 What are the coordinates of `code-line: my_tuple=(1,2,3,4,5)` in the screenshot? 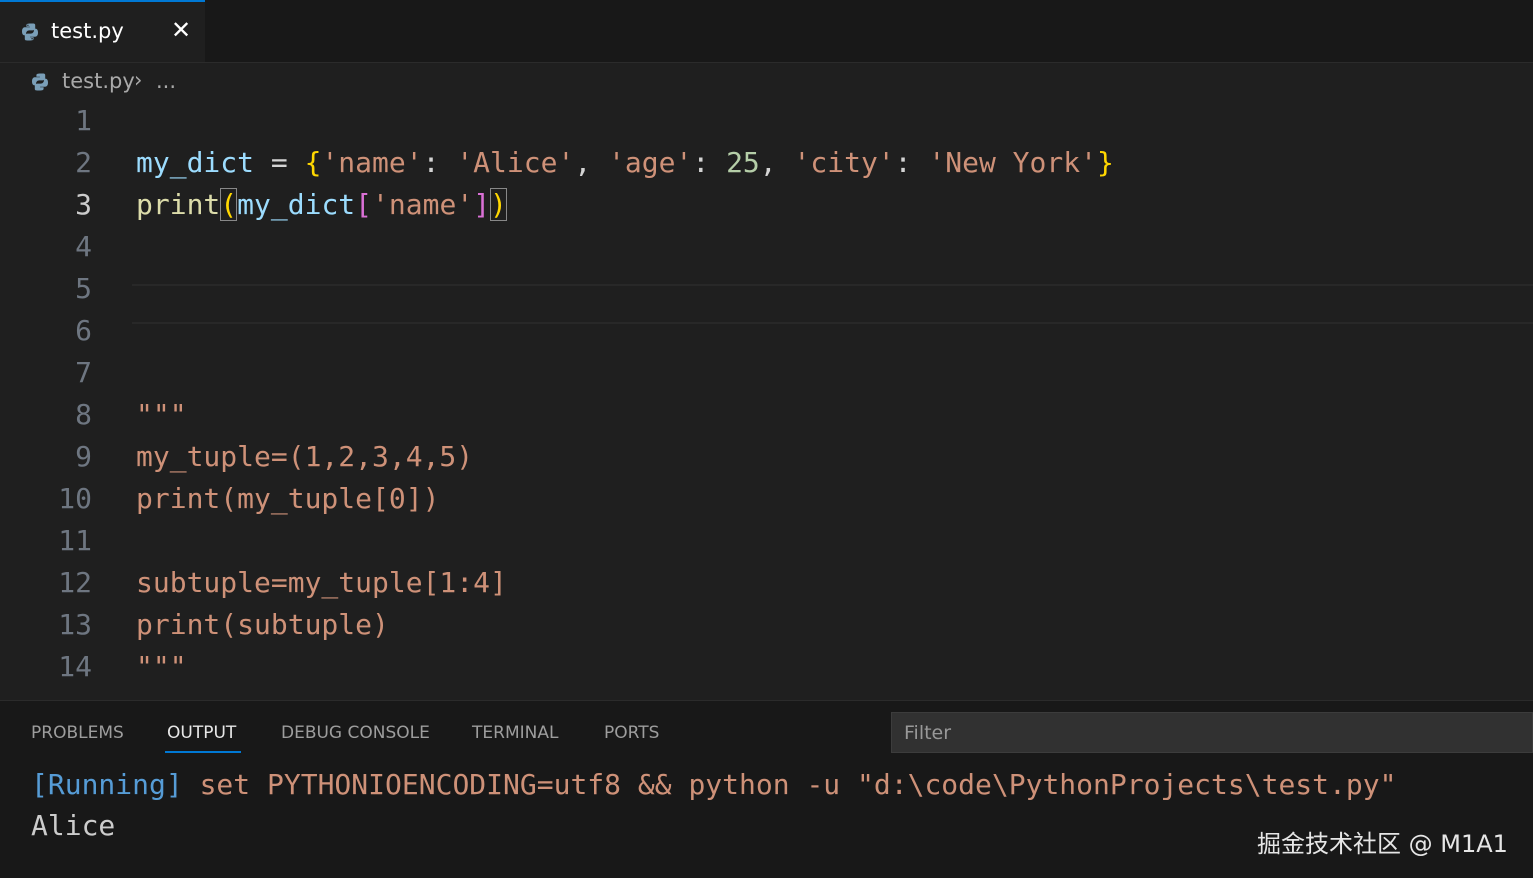 It's located at (305, 456).